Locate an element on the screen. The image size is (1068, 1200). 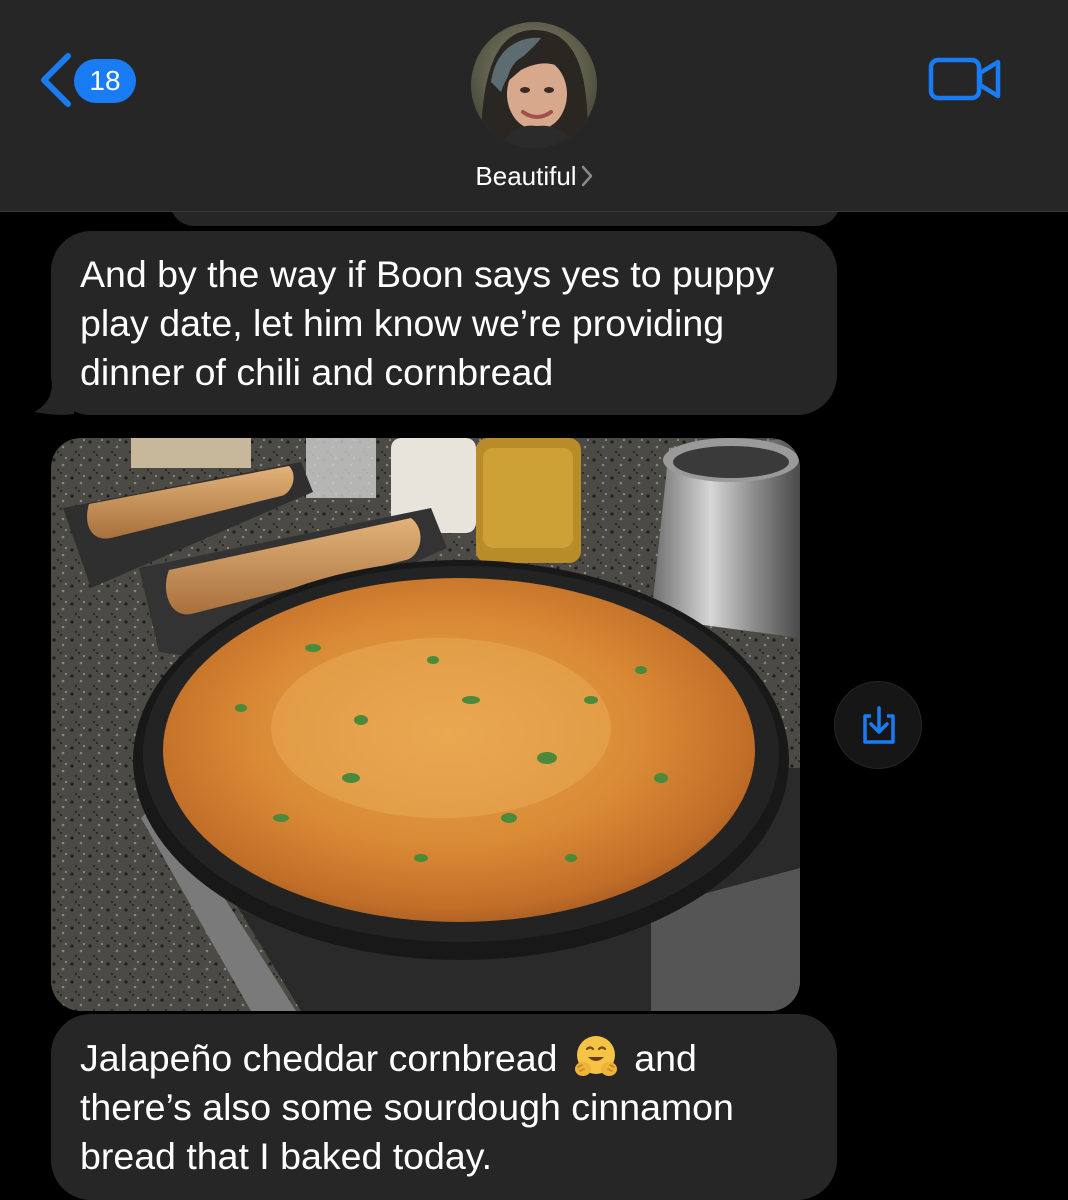
video-camera-icon is located at coordinates (964, 79).